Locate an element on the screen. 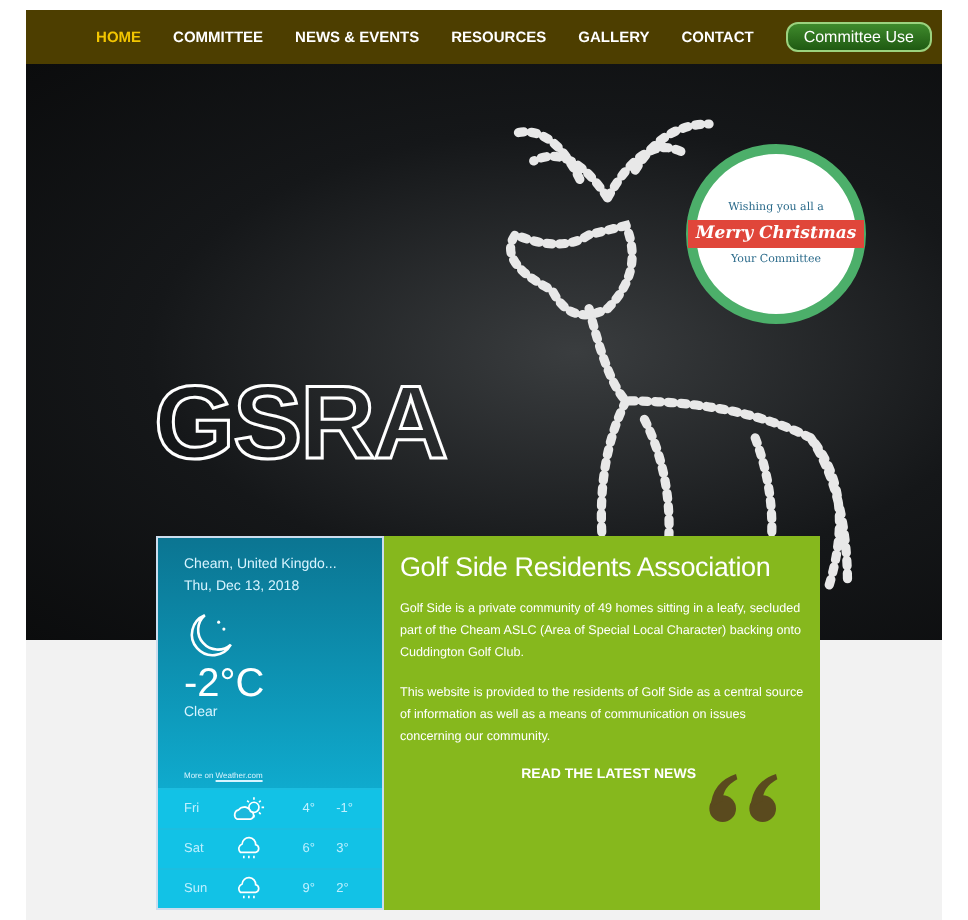 The width and height of the screenshot is (968, 920). badge-banner: Merry Christmas is located at coordinates (776, 234).